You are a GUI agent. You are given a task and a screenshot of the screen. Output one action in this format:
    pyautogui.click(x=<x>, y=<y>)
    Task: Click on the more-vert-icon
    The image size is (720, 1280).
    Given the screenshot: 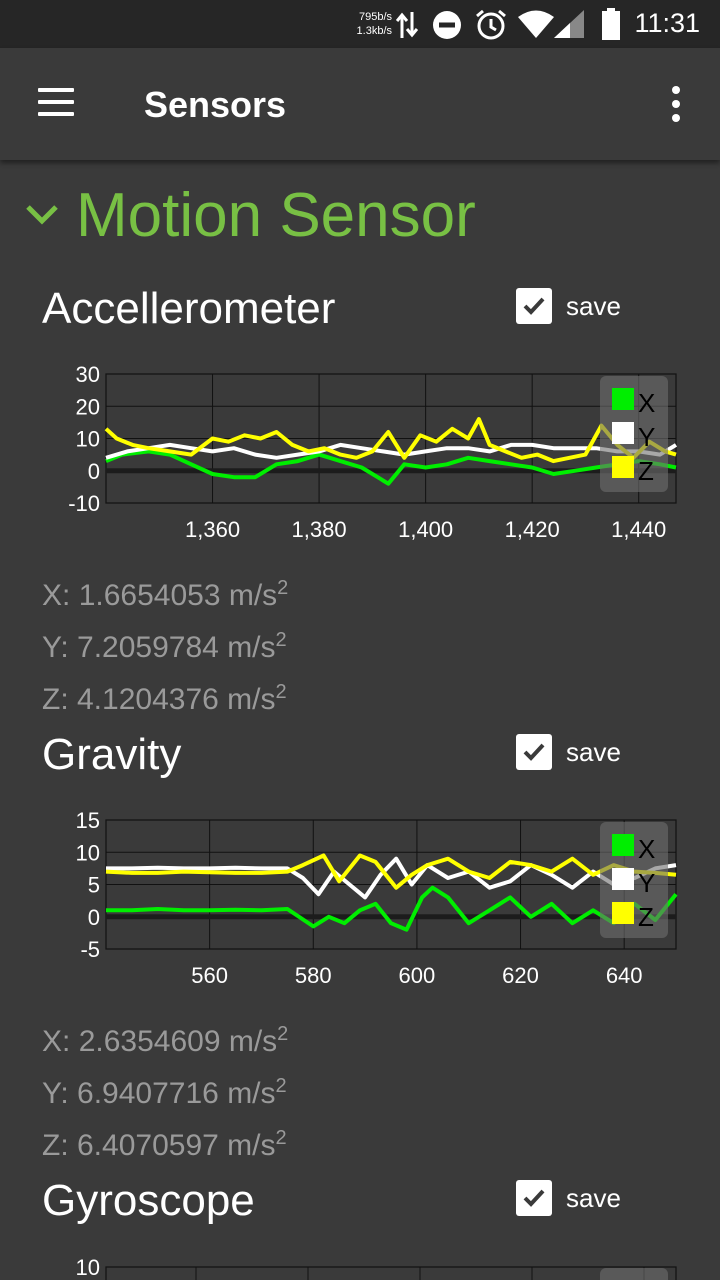 What is the action you would take?
    pyautogui.click(x=676, y=104)
    